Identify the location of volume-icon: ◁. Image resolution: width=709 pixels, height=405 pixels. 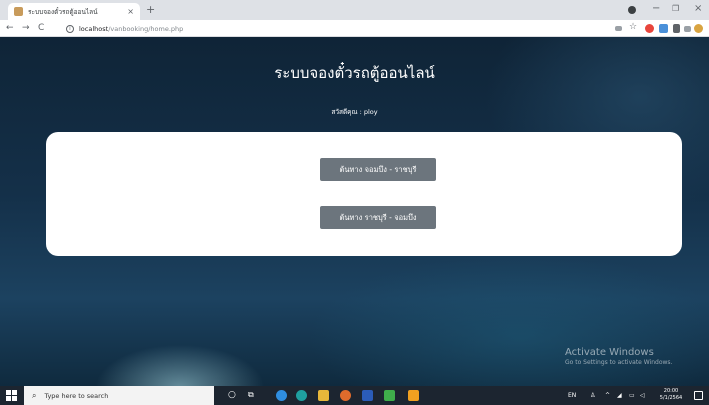
(642, 395).